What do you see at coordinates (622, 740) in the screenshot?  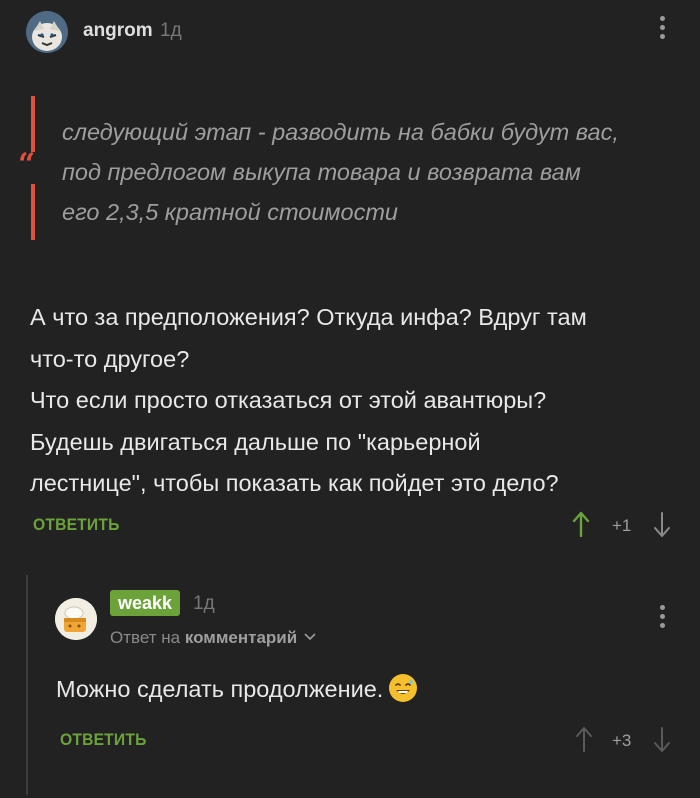 I see `rating-count: +3` at bounding box center [622, 740].